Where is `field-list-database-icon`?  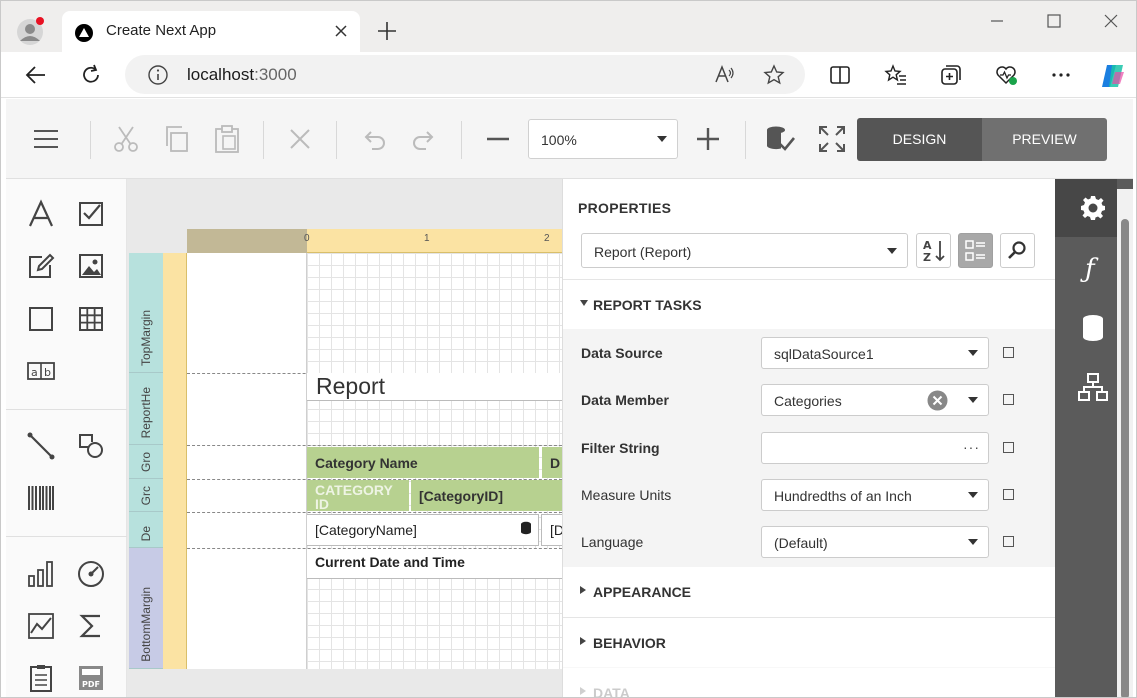 field-list-database-icon is located at coordinates (1093, 328).